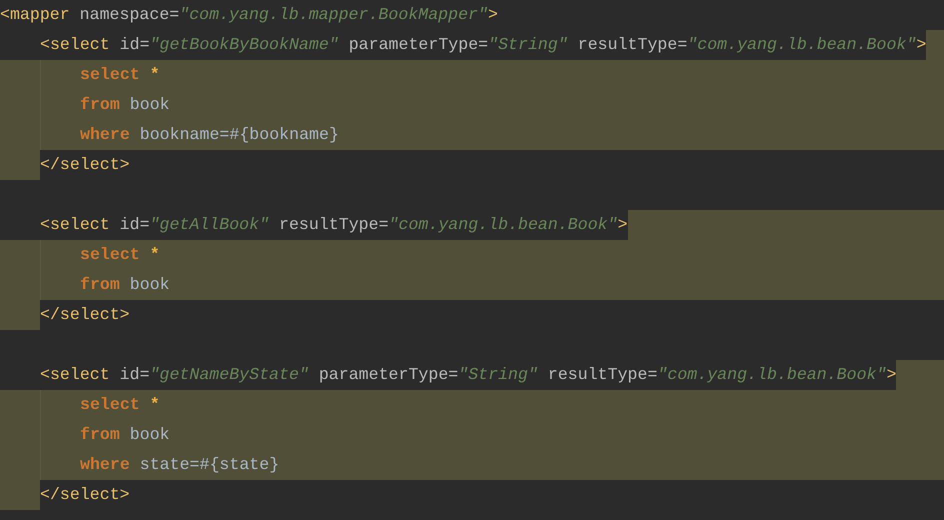 This screenshot has width=944, height=520. What do you see at coordinates (249, 15) in the screenshot?
I see `code-line: <mapper namespace="com.yang.lb.mapper.BookMapper">` at bounding box center [249, 15].